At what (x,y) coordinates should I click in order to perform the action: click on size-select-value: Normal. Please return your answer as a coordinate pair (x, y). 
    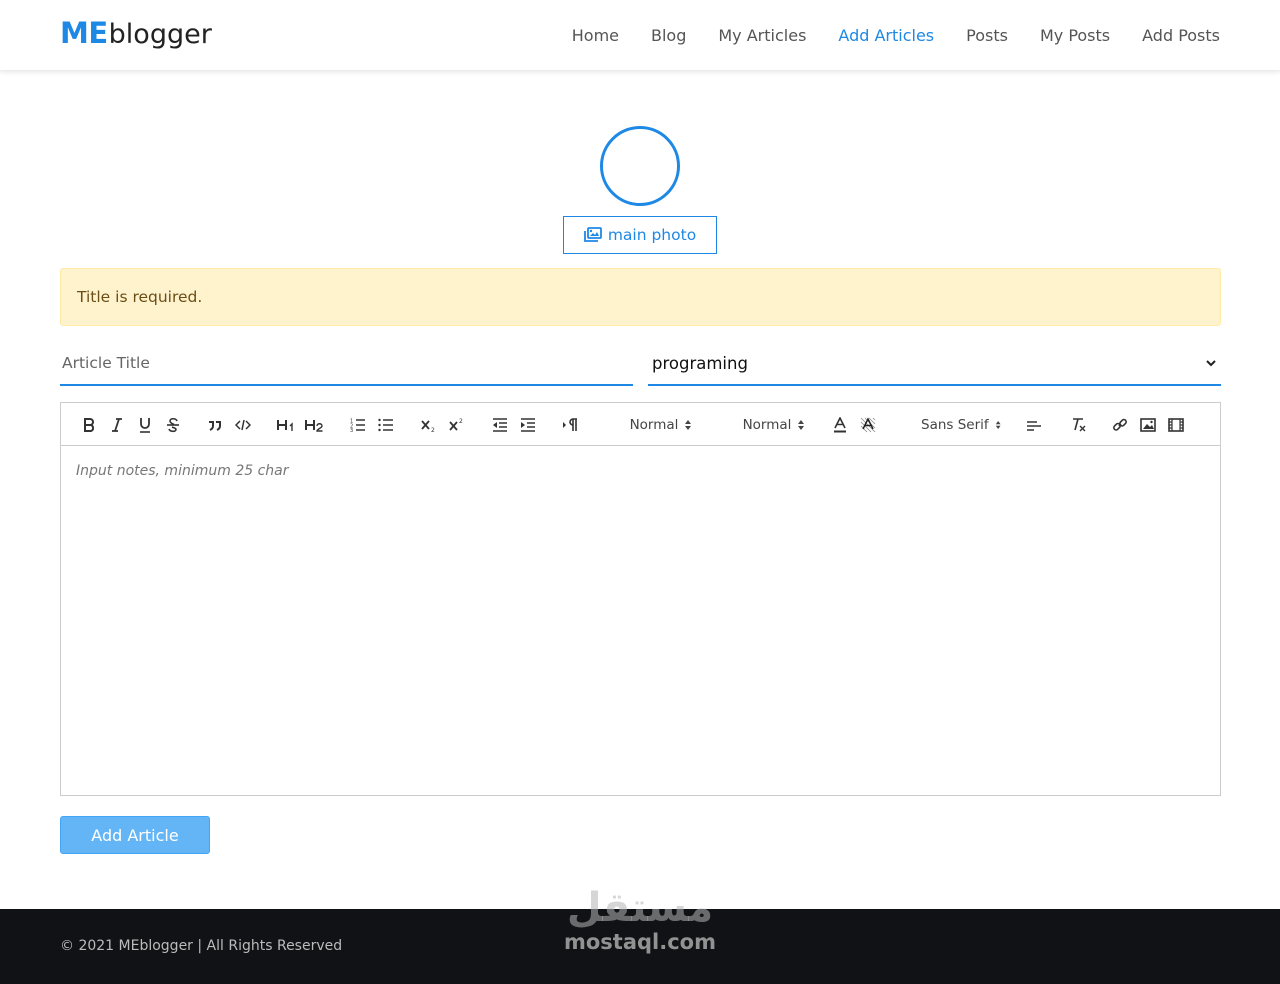
    Looking at the image, I should click on (767, 425).